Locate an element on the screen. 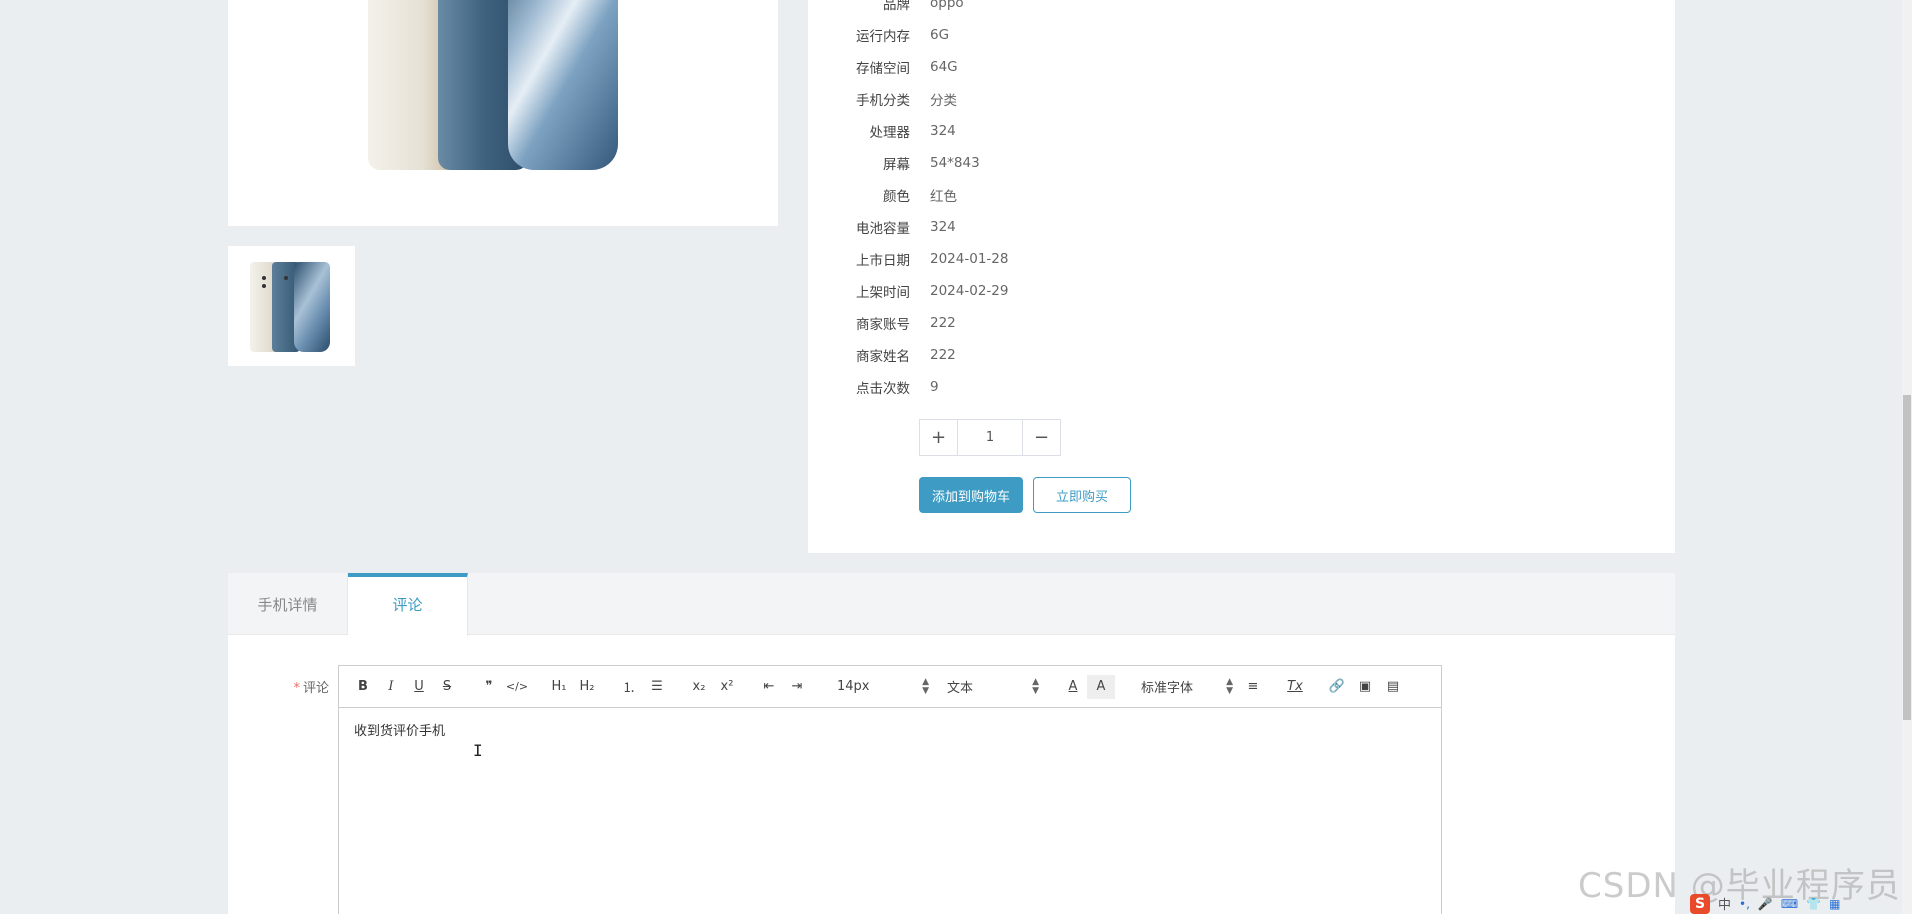 This screenshot has width=1912, height=914. required-mark: * is located at coordinates (296, 688).